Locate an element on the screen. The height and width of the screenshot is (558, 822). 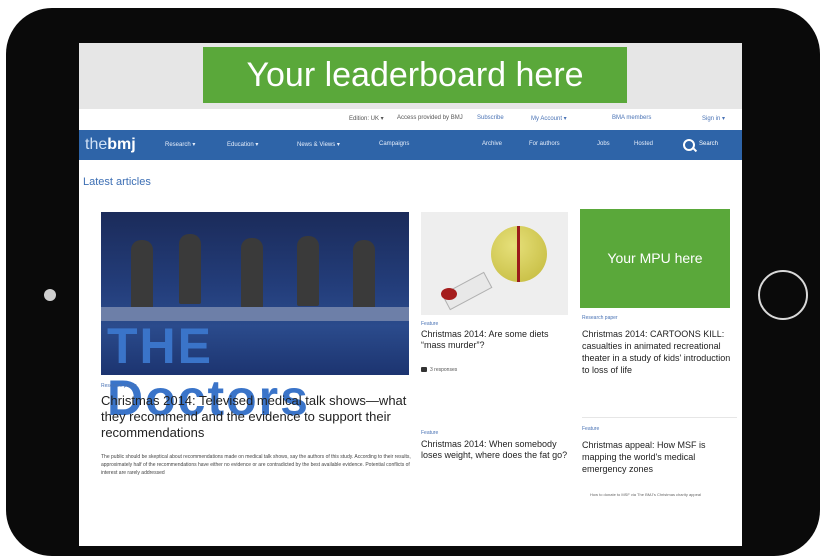
subscribe-link: Subscribe is located at coordinates (490, 118).